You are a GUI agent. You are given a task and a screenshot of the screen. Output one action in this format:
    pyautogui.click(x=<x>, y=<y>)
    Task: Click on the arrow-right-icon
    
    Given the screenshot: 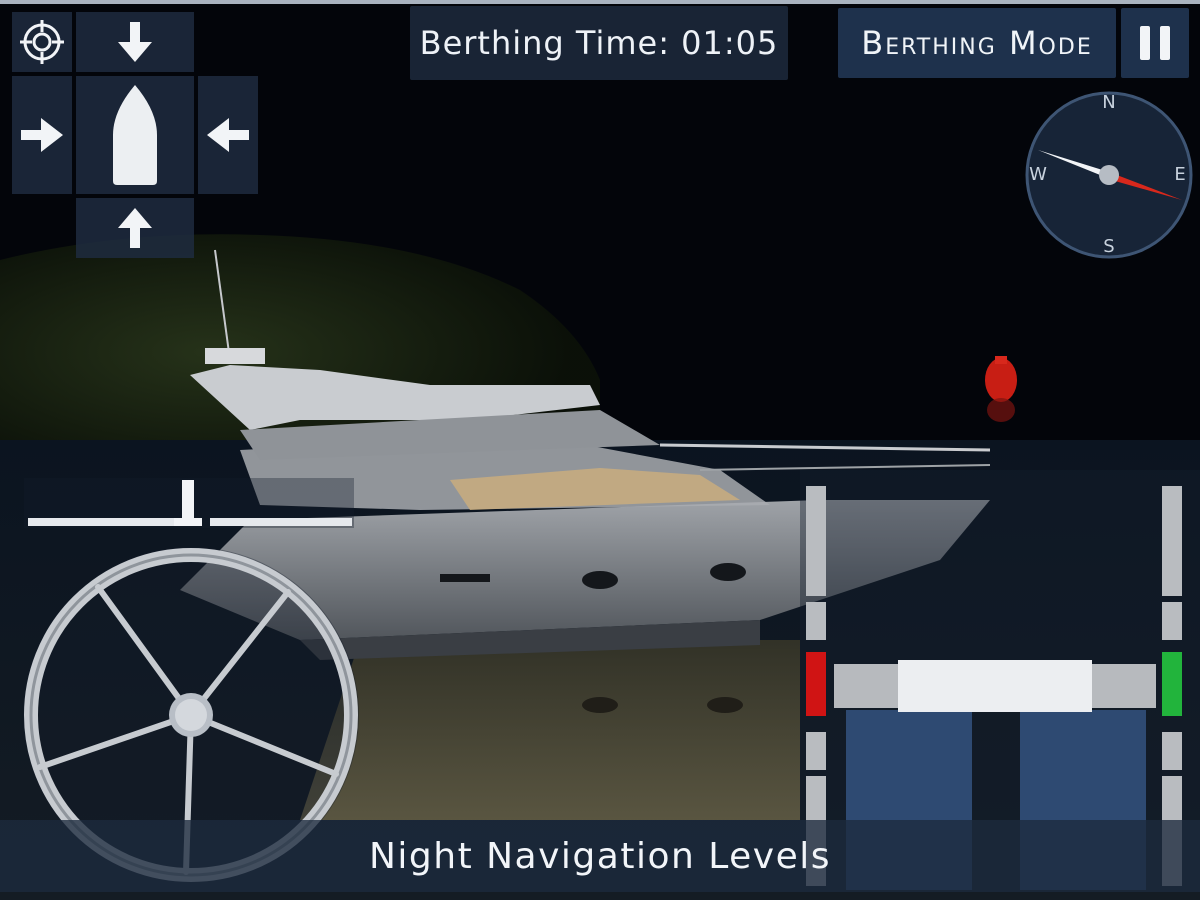 What is the action you would take?
    pyautogui.click(x=42, y=135)
    